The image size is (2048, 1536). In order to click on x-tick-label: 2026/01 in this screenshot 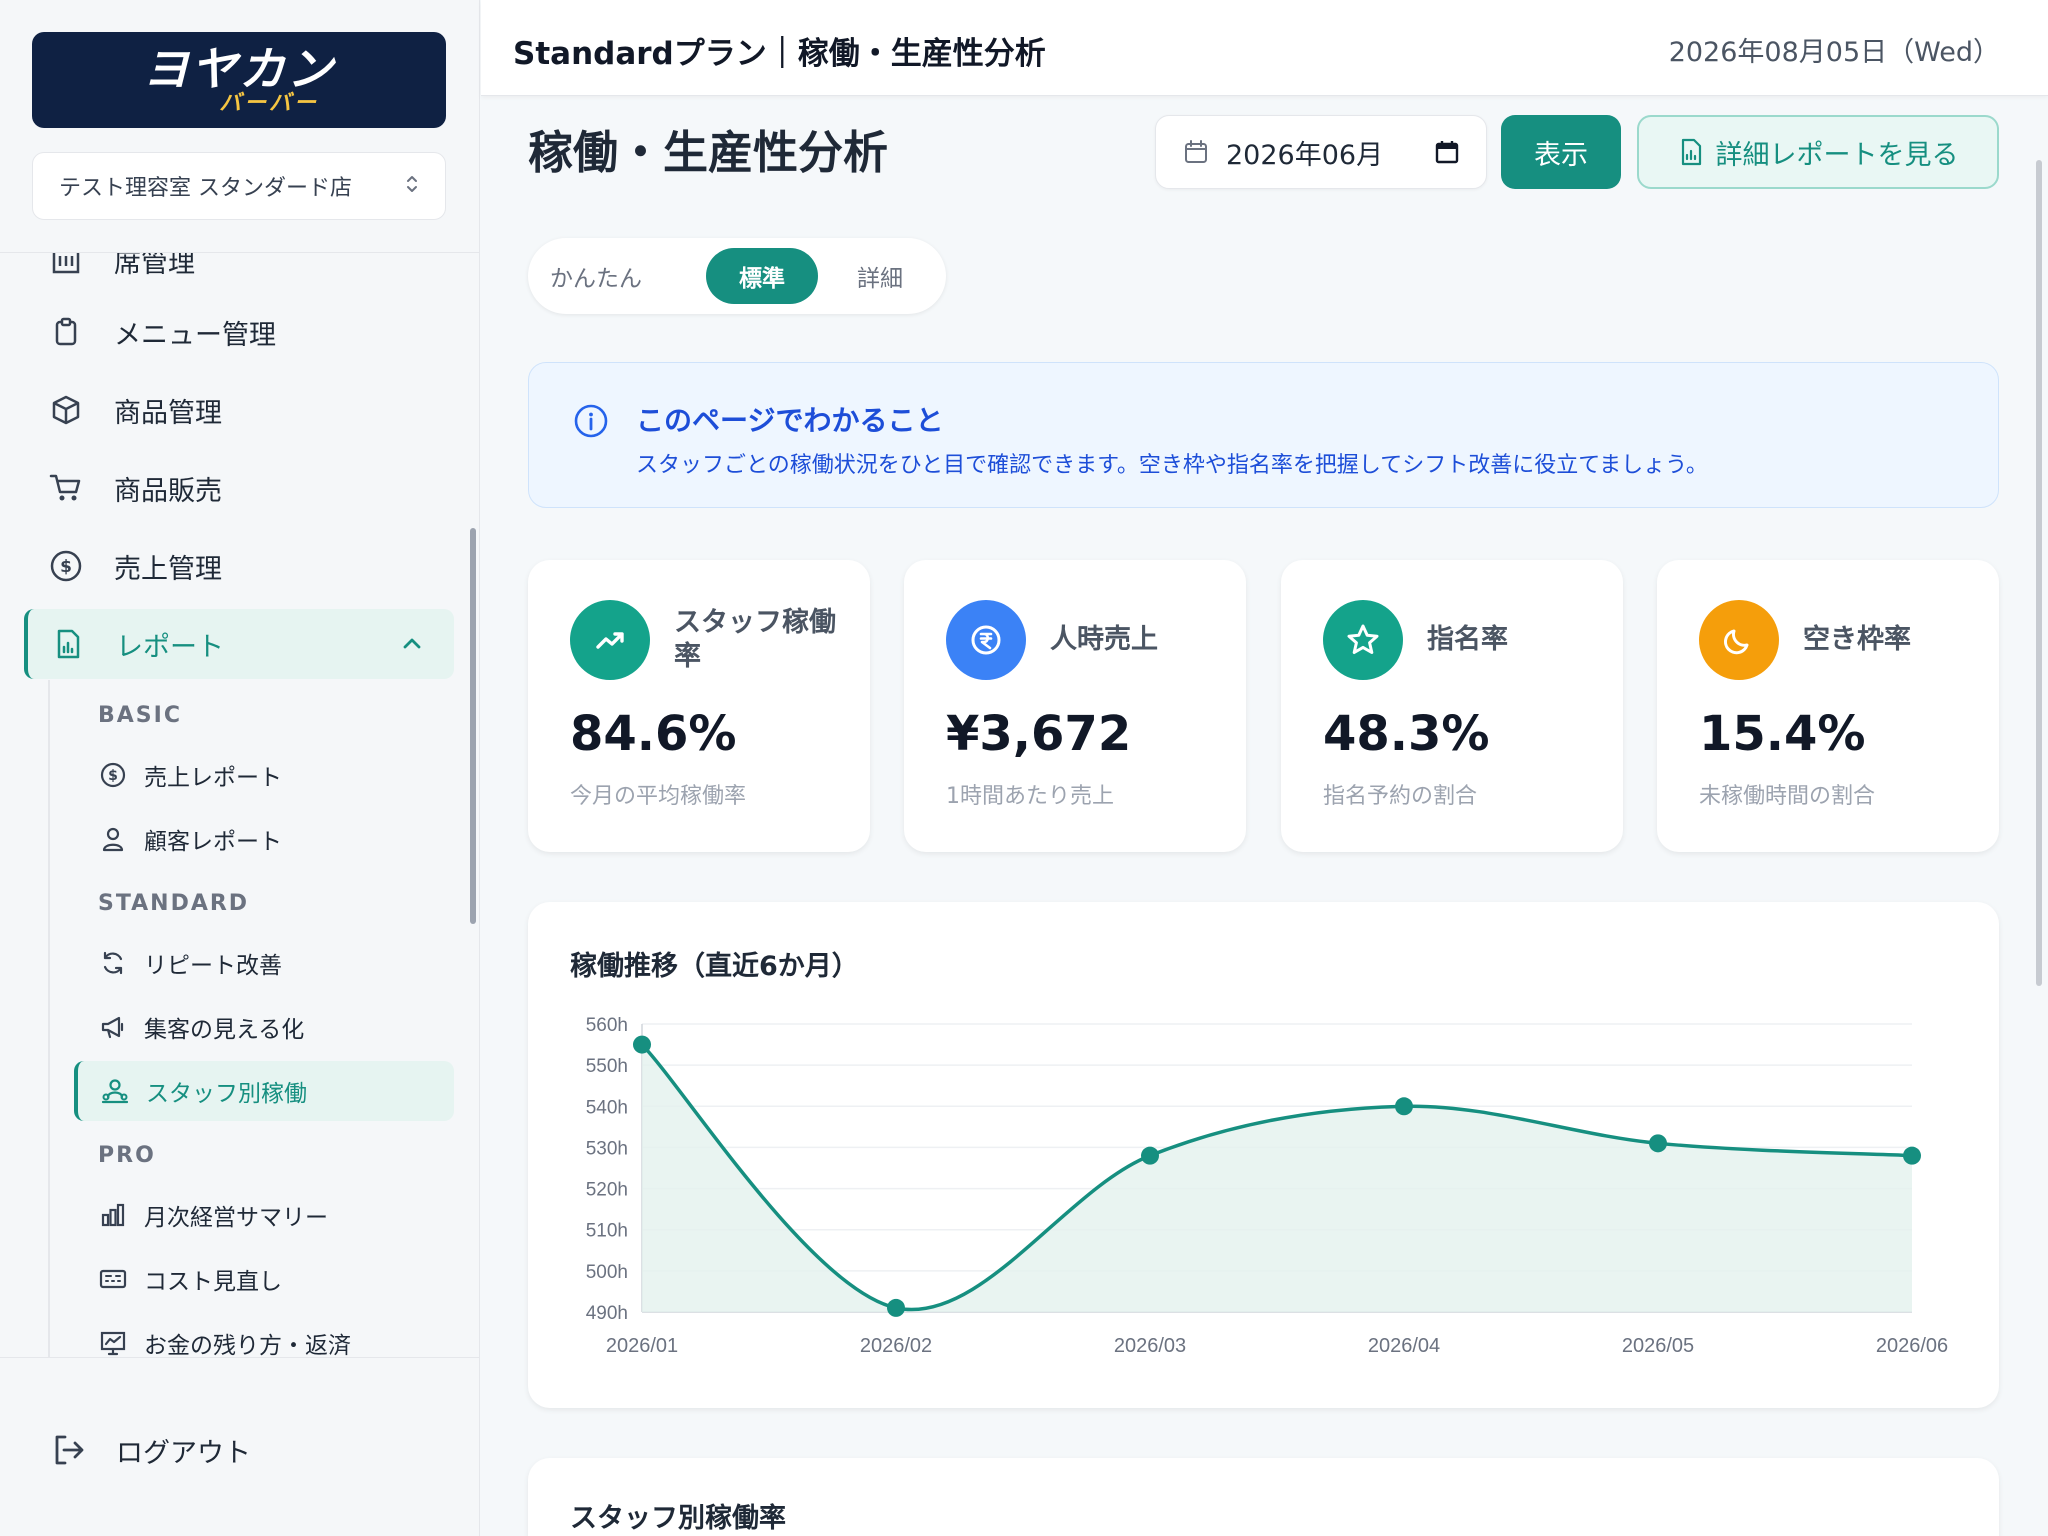, I will do `click(642, 1346)`.